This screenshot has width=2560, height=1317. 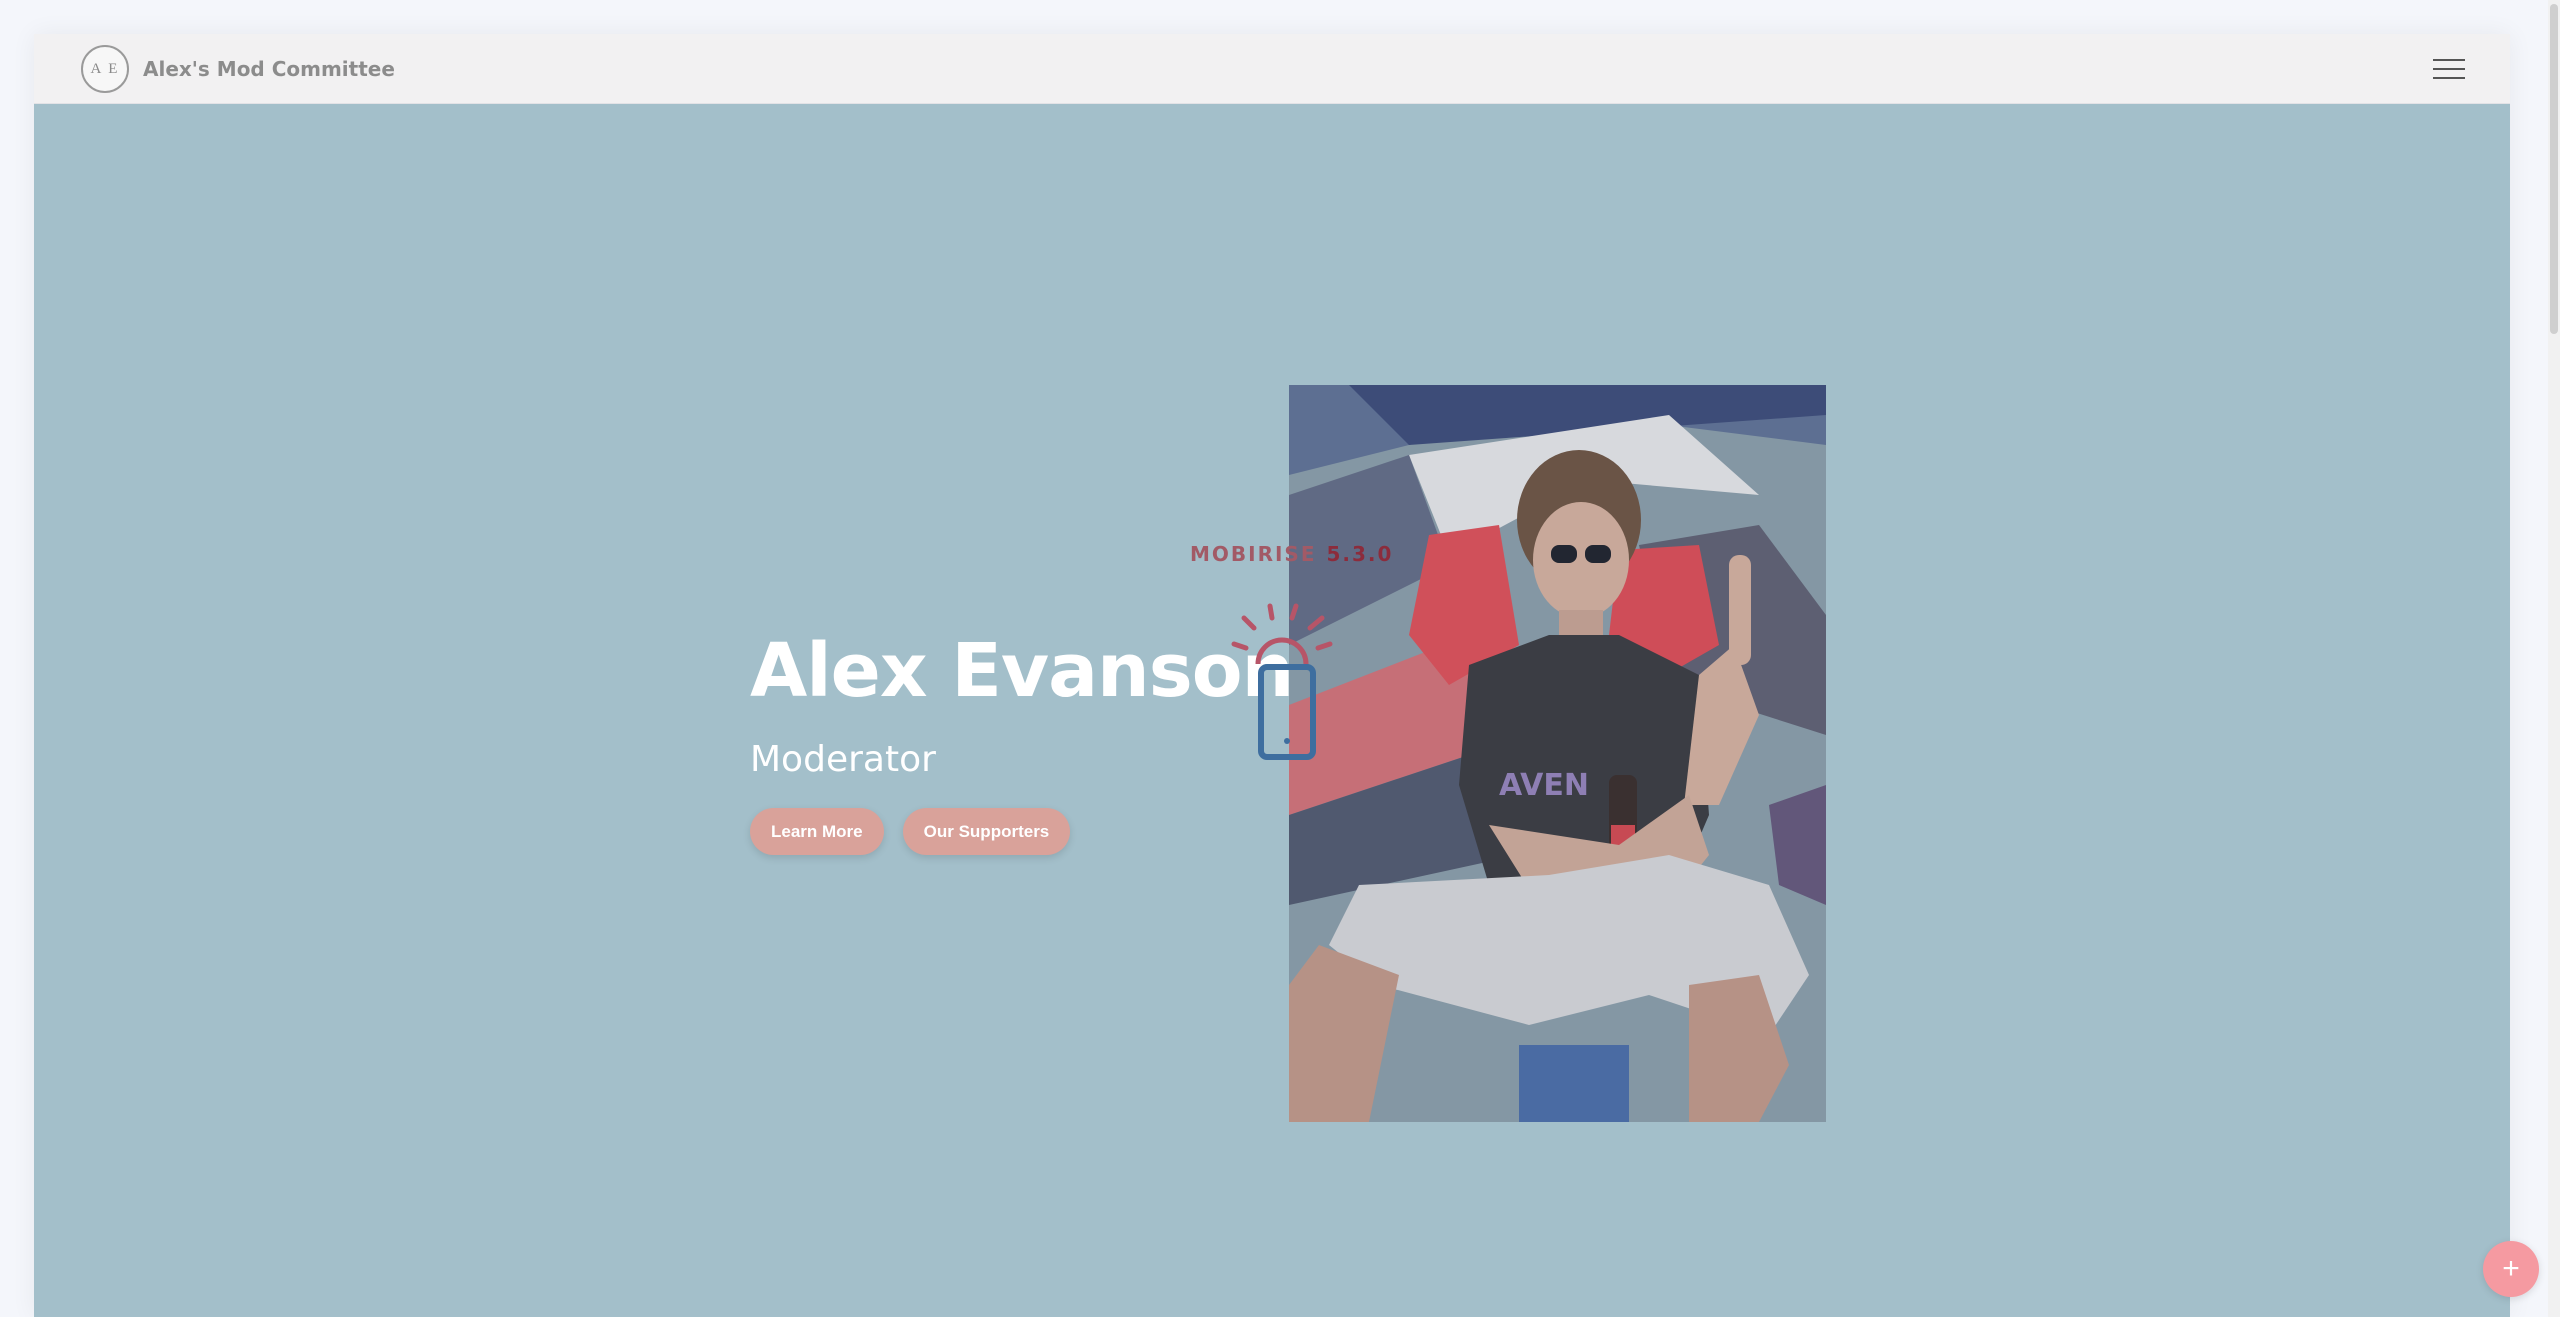 I want to click on navbar: A E Alex's Mod Committee, so click(x=1272, y=69).